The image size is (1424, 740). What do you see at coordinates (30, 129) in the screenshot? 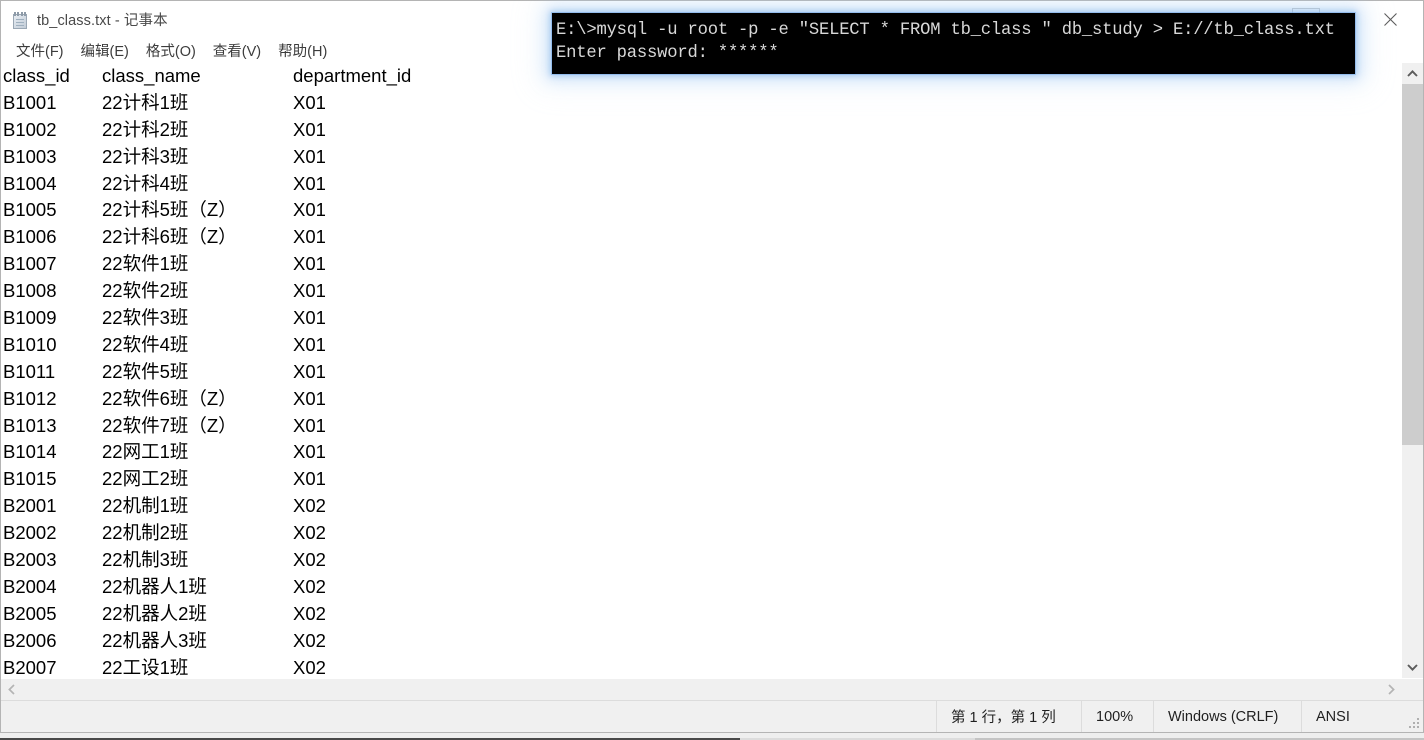
I see `cell-class-id: B1002` at bounding box center [30, 129].